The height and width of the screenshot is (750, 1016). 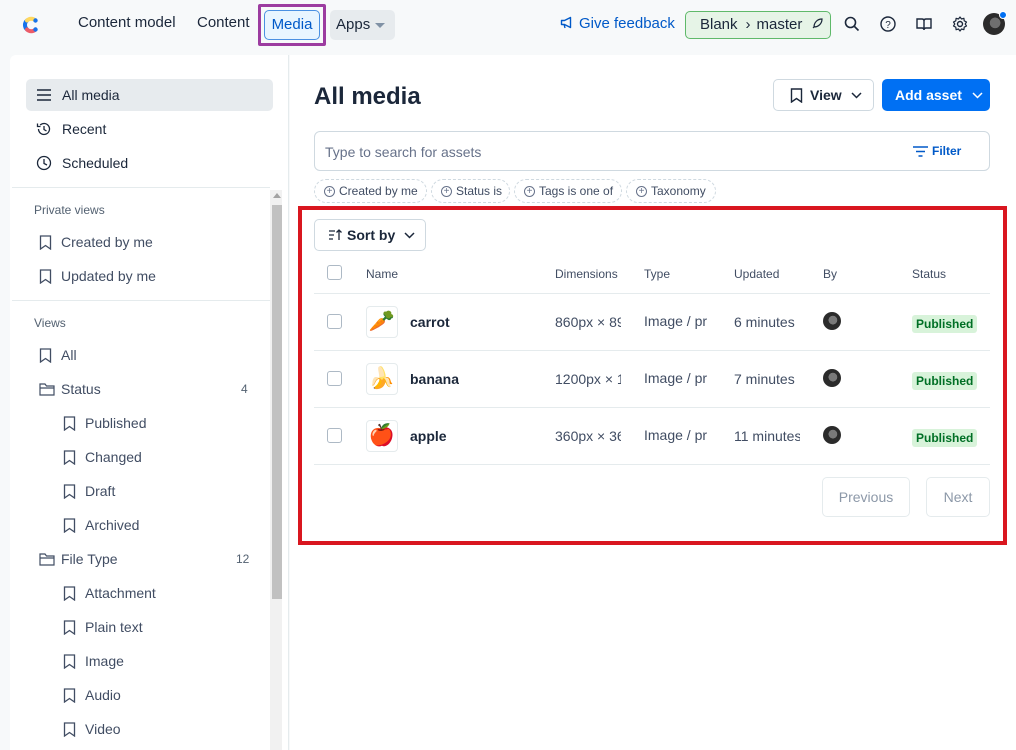 What do you see at coordinates (103, 729) in the screenshot?
I see `sidebar-item-label: Video` at bounding box center [103, 729].